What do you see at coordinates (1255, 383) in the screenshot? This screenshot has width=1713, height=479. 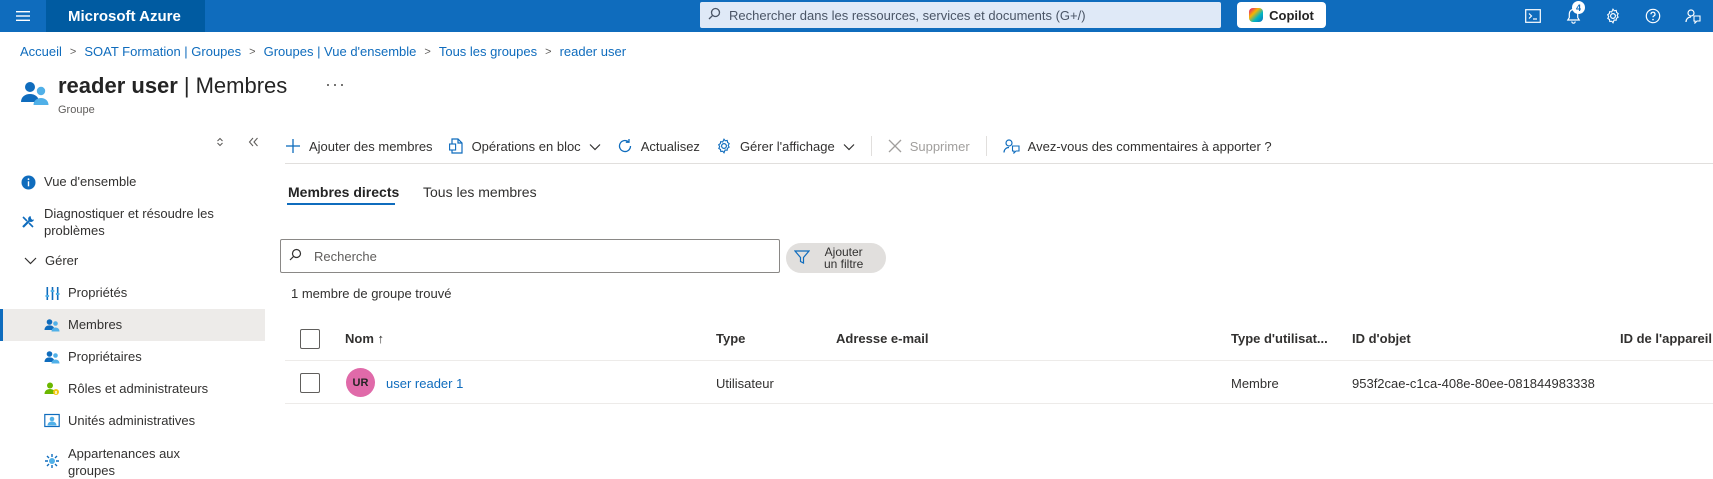 I see `member-user-type: Membre` at bounding box center [1255, 383].